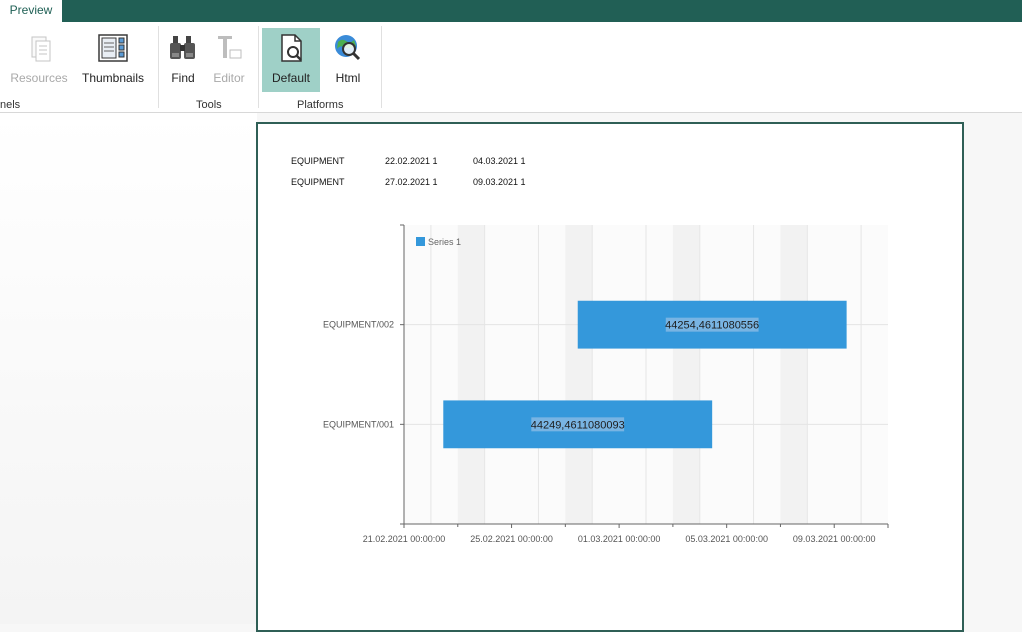  I want to click on editor-label: Editor, so click(229, 78).